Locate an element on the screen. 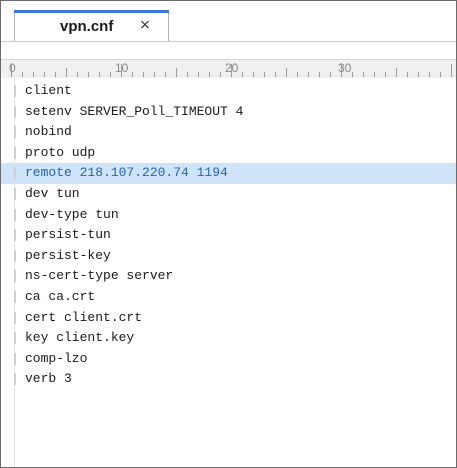  code-line: proto udp is located at coordinates (228, 153).